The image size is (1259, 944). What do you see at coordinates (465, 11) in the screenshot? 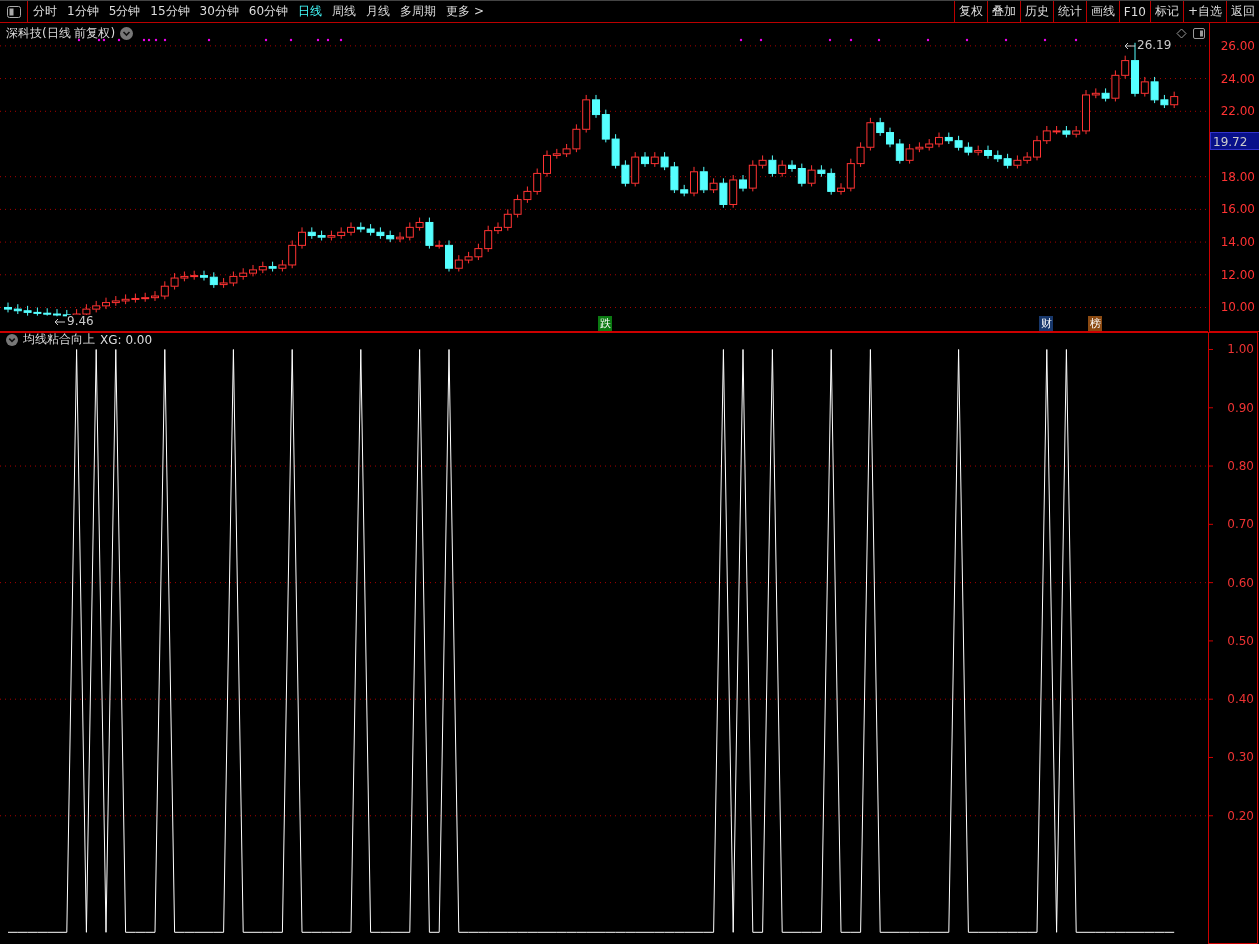
I see `period-tab: 更多 >` at bounding box center [465, 11].